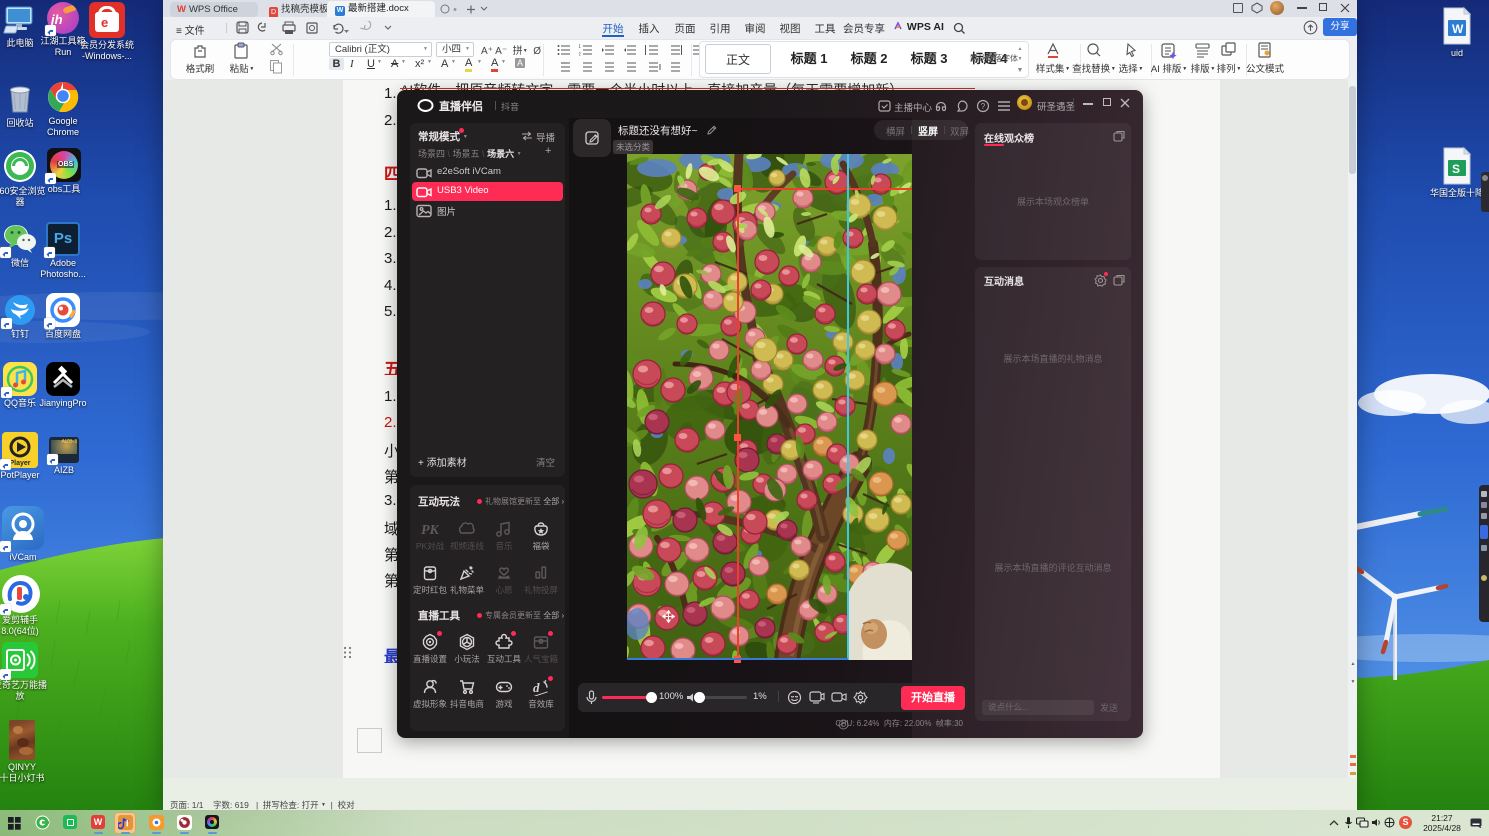 This screenshot has height=836, width=1489. I want to click on svg-text: S, so click(1456, 169).